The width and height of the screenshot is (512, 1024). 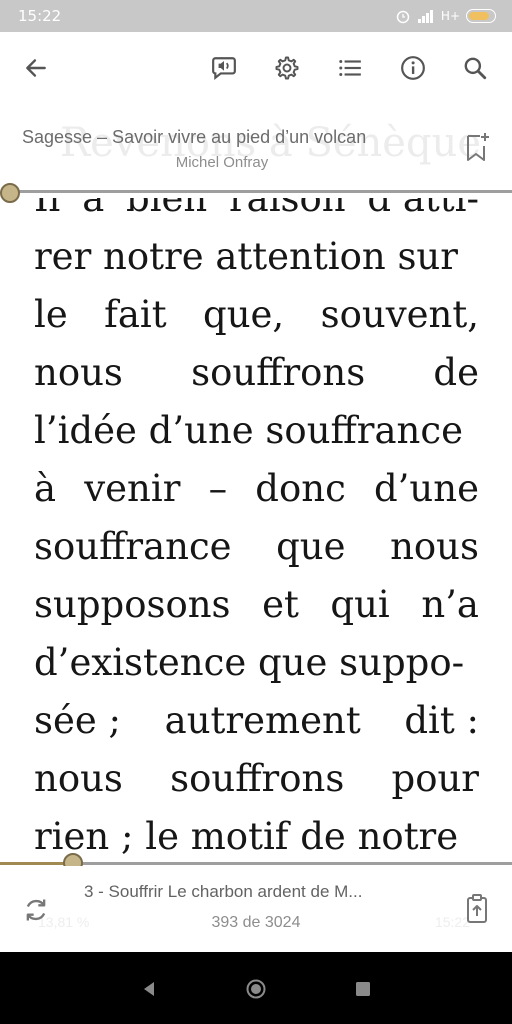 I want to click on text-word: souffrance, so click(x=133, y=546).